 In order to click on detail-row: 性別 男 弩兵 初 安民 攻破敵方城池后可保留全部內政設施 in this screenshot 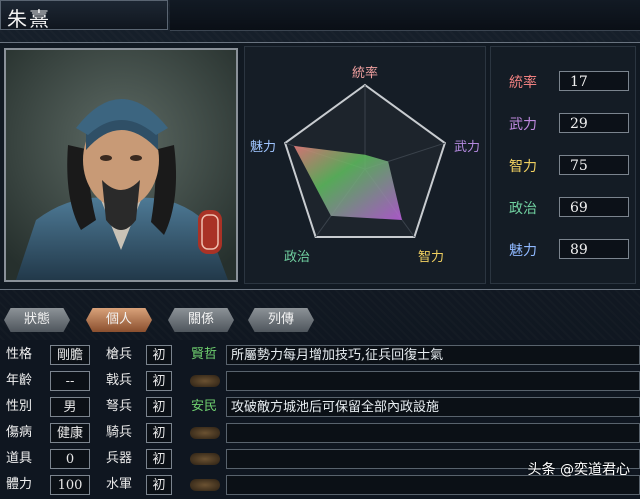, I will do `click(320, 408)`.